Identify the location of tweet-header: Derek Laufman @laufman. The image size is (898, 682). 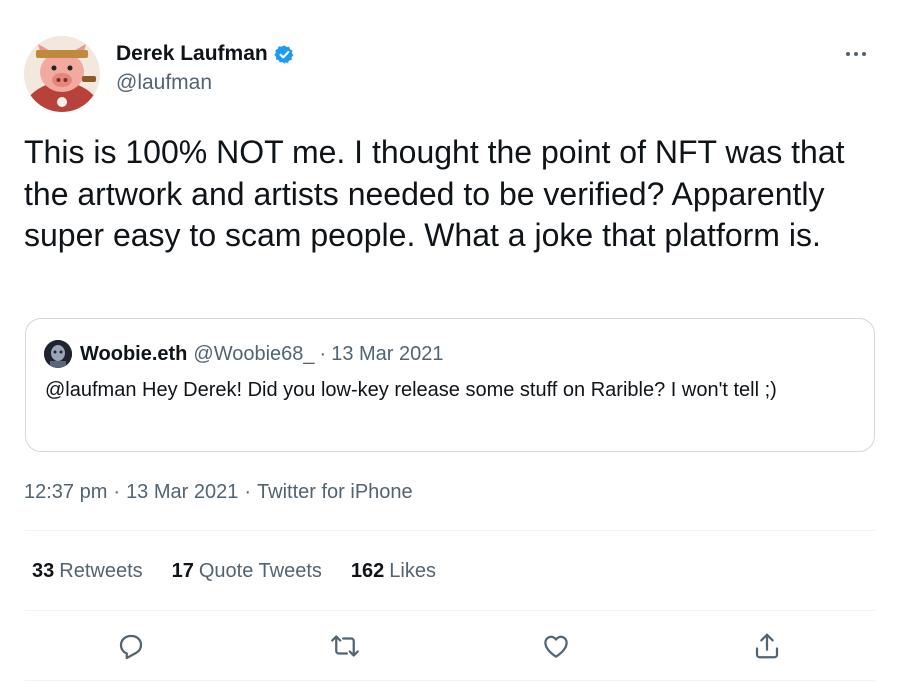
(450, 74).